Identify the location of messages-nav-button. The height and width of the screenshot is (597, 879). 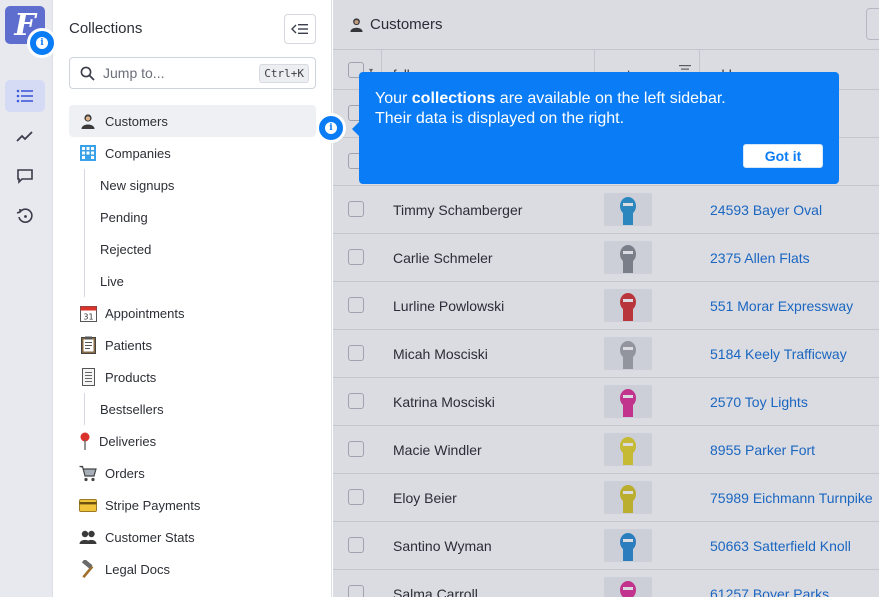
(25, 176).